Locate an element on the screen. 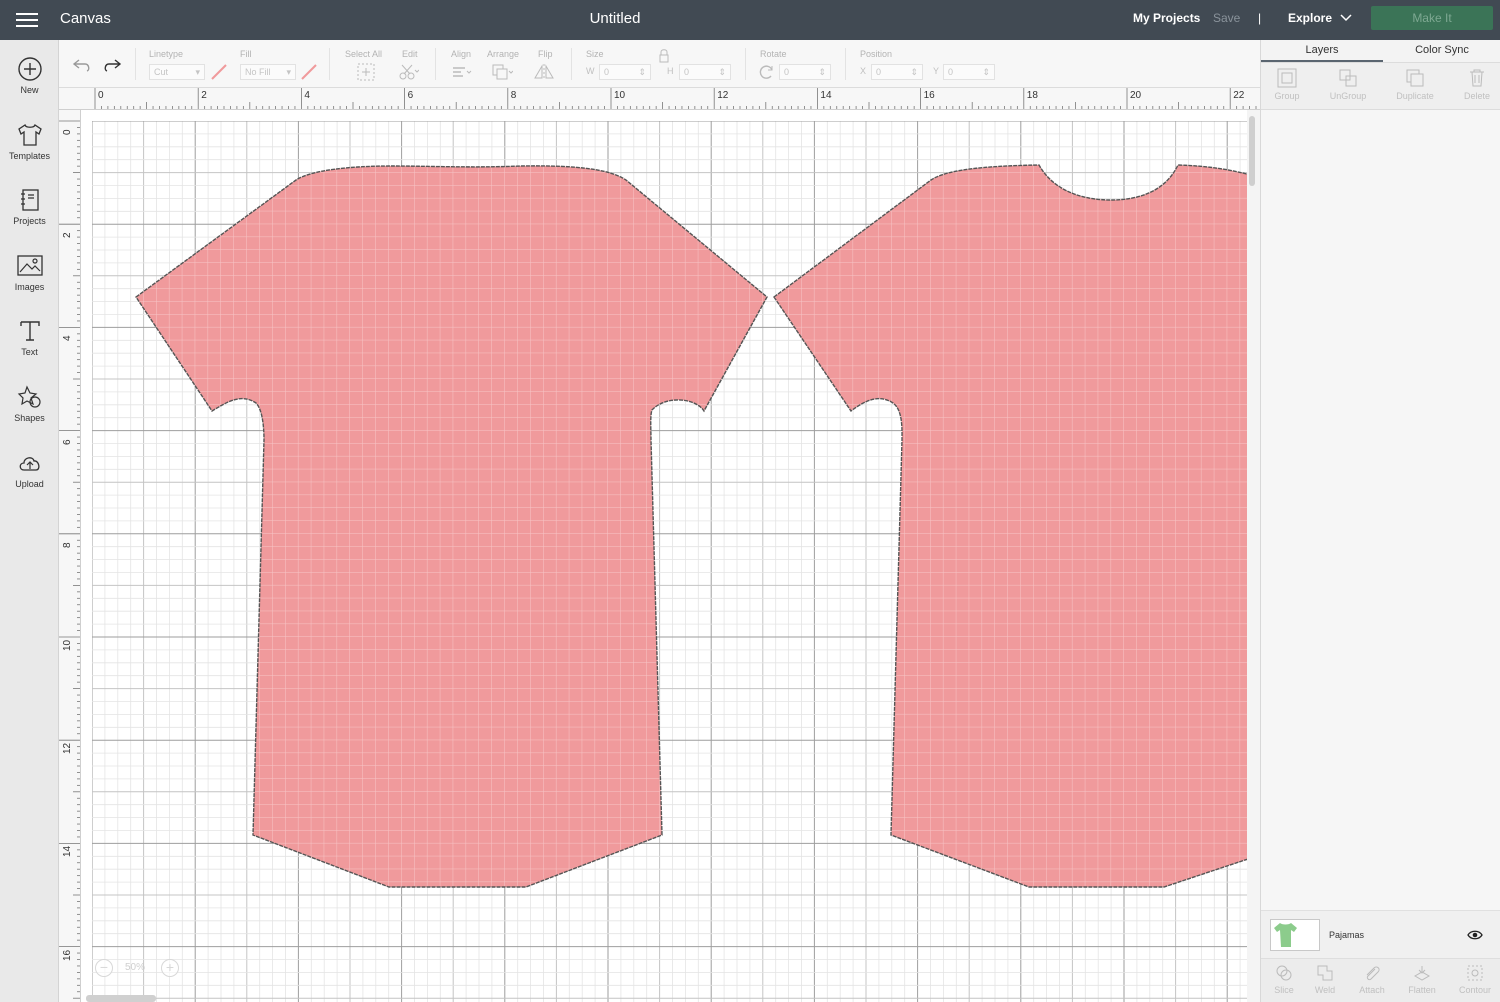  scrollbar-thumb is located at coordinates (1252, 151).